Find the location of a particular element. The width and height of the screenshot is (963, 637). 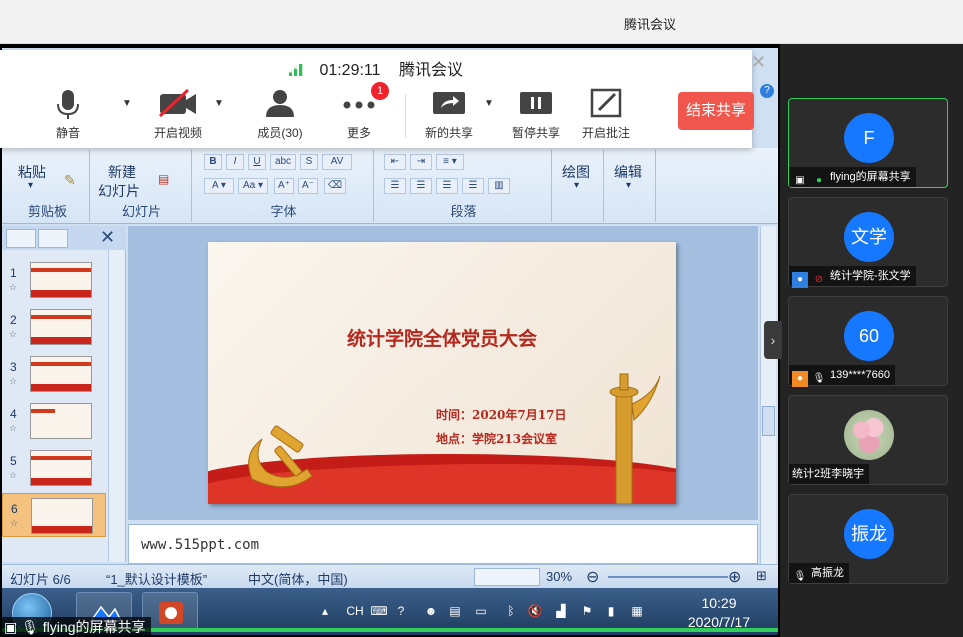

participant-card: 振龙 🎙 高振龙 is located at coordinates (868, 539).